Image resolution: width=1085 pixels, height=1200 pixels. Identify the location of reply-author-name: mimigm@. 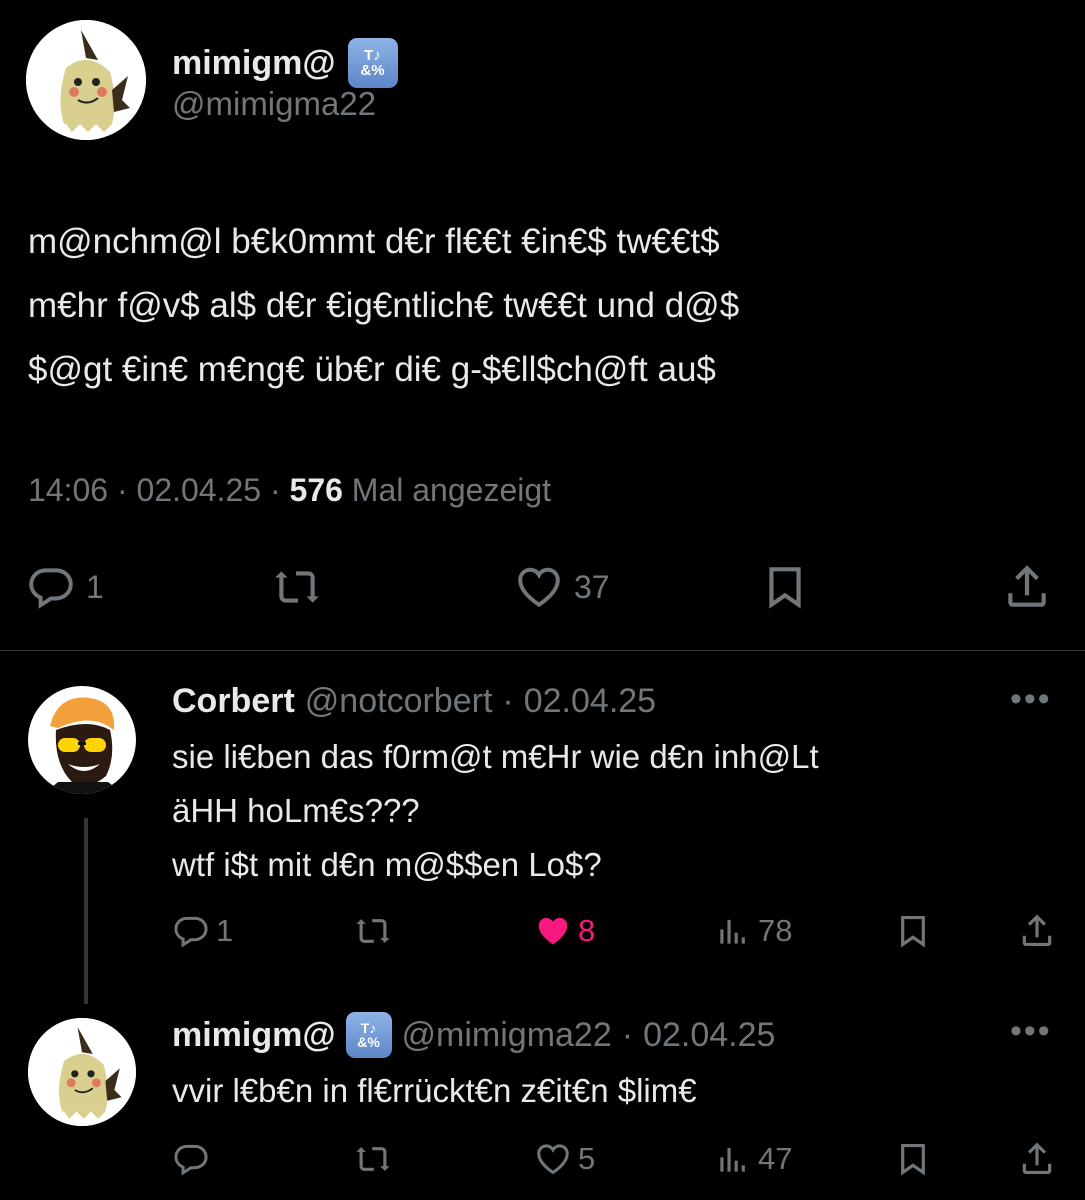
(254, 1035).